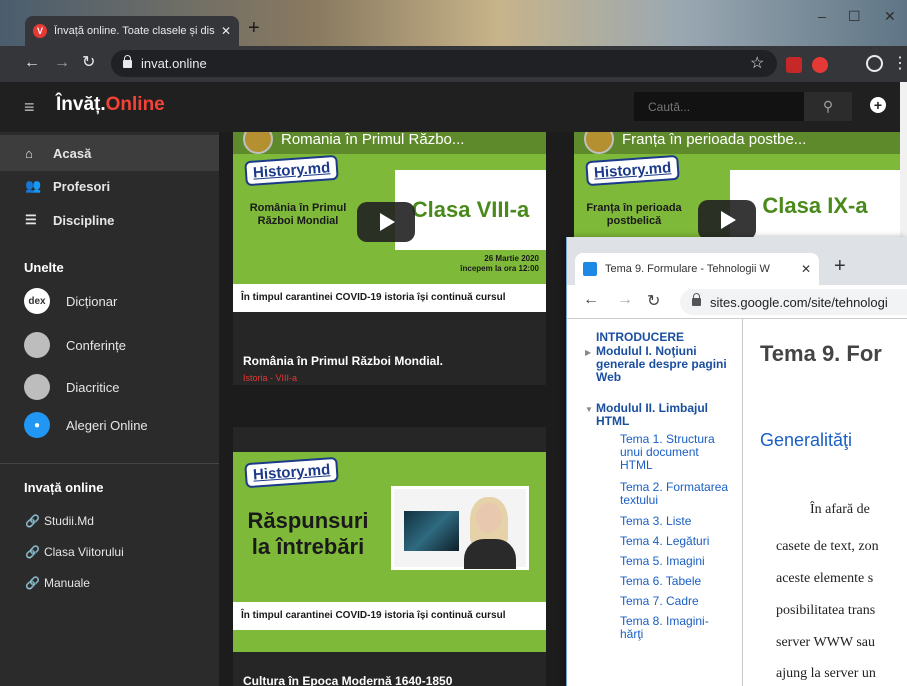  I want to click on thumbnail-subject: România în Primul Război Mondial, so click(298, 214).